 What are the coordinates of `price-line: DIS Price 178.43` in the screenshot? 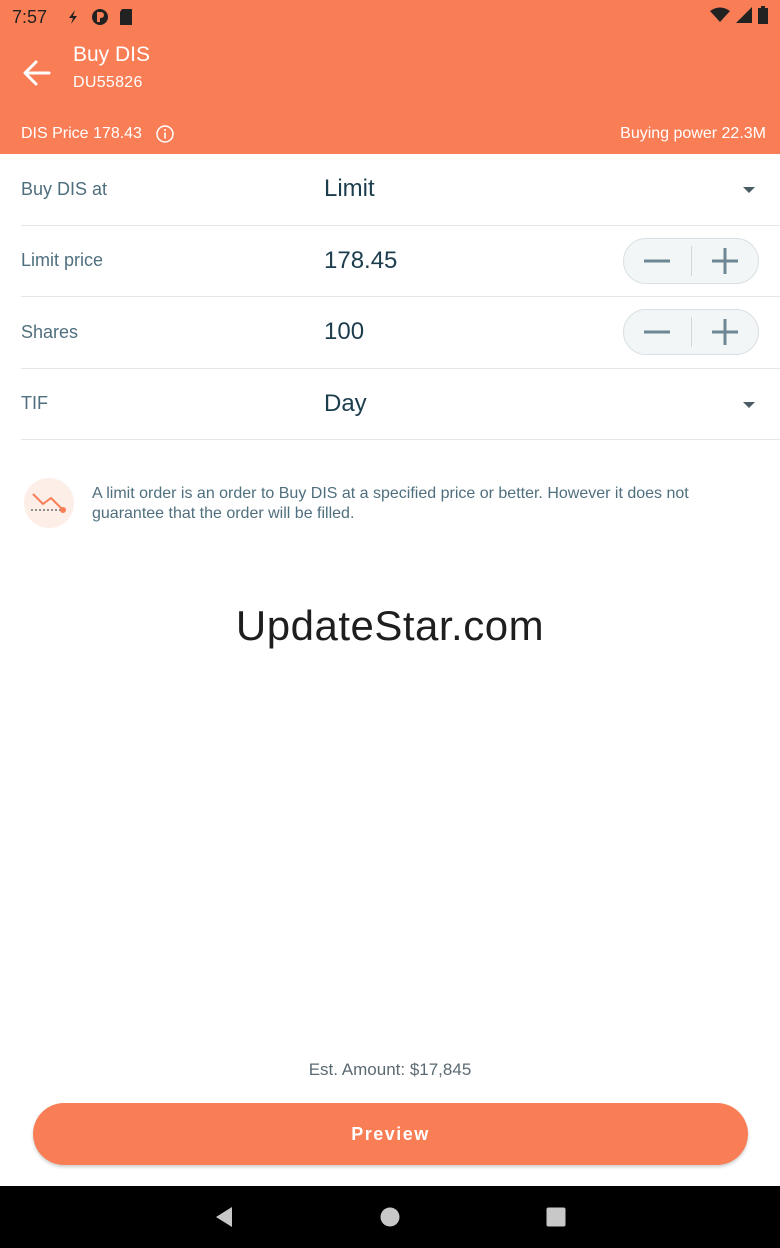 It's located at (97, 134).